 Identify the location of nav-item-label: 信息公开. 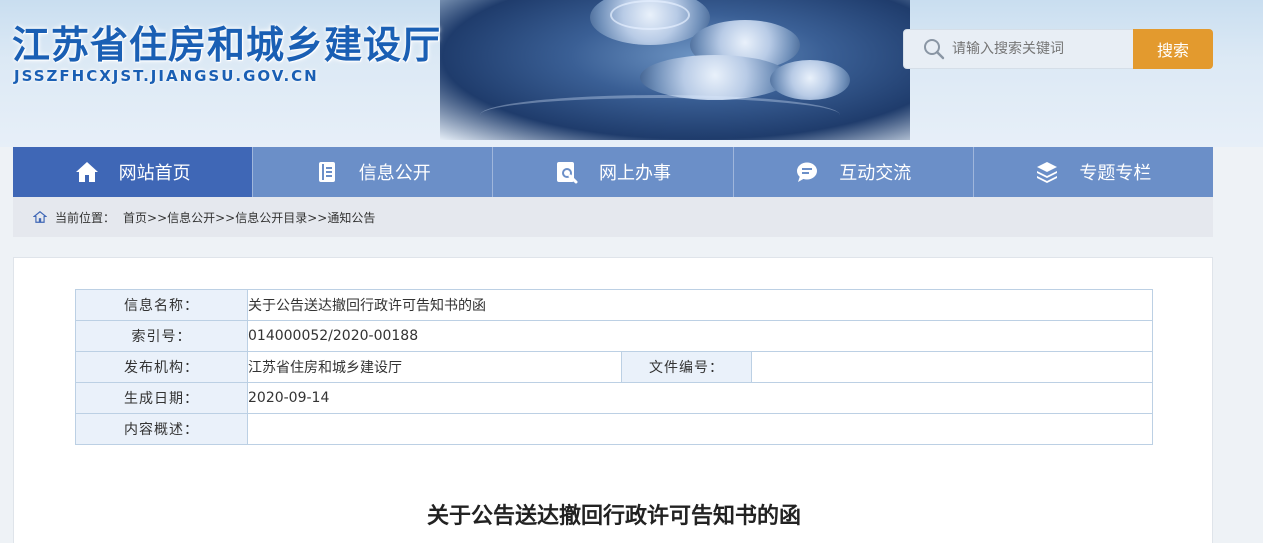
(394, 173).